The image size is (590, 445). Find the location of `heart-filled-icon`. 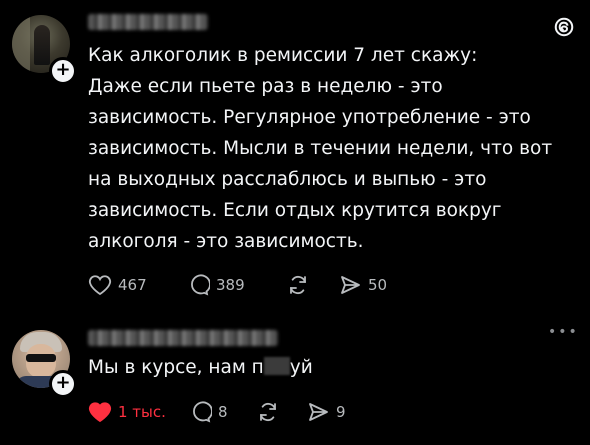

heart-filled-icon is located at coordinates (100, 412).